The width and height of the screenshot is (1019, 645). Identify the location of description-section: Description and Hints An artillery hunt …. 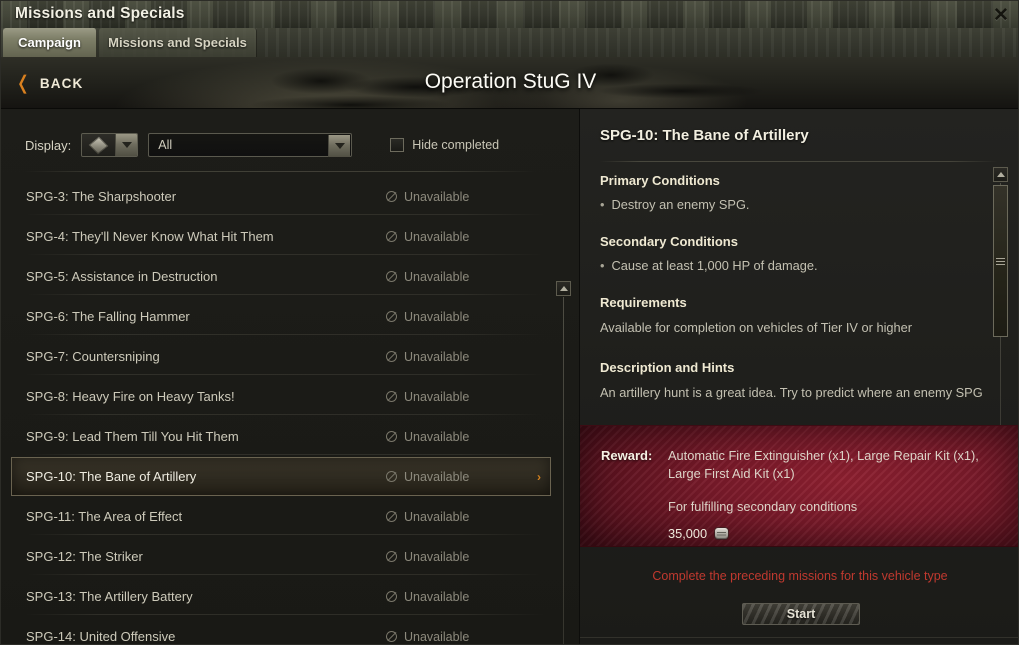
(798, 380).